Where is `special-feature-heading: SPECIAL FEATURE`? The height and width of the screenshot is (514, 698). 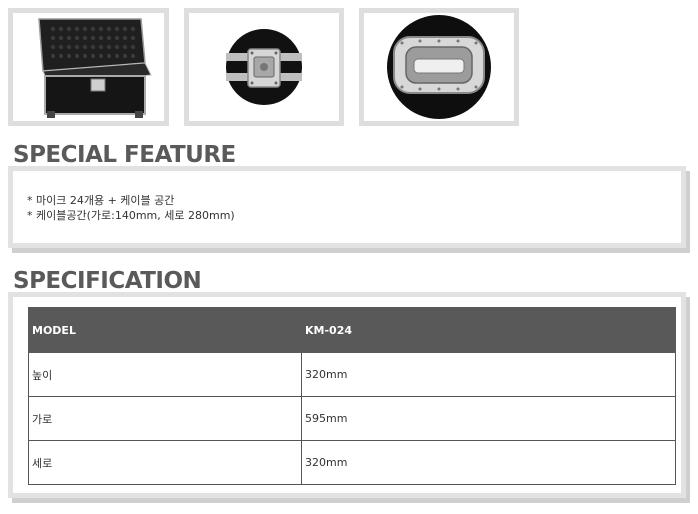
special-feature-heading: SPECIAL FEATURE is located at coordinates (124, 155).